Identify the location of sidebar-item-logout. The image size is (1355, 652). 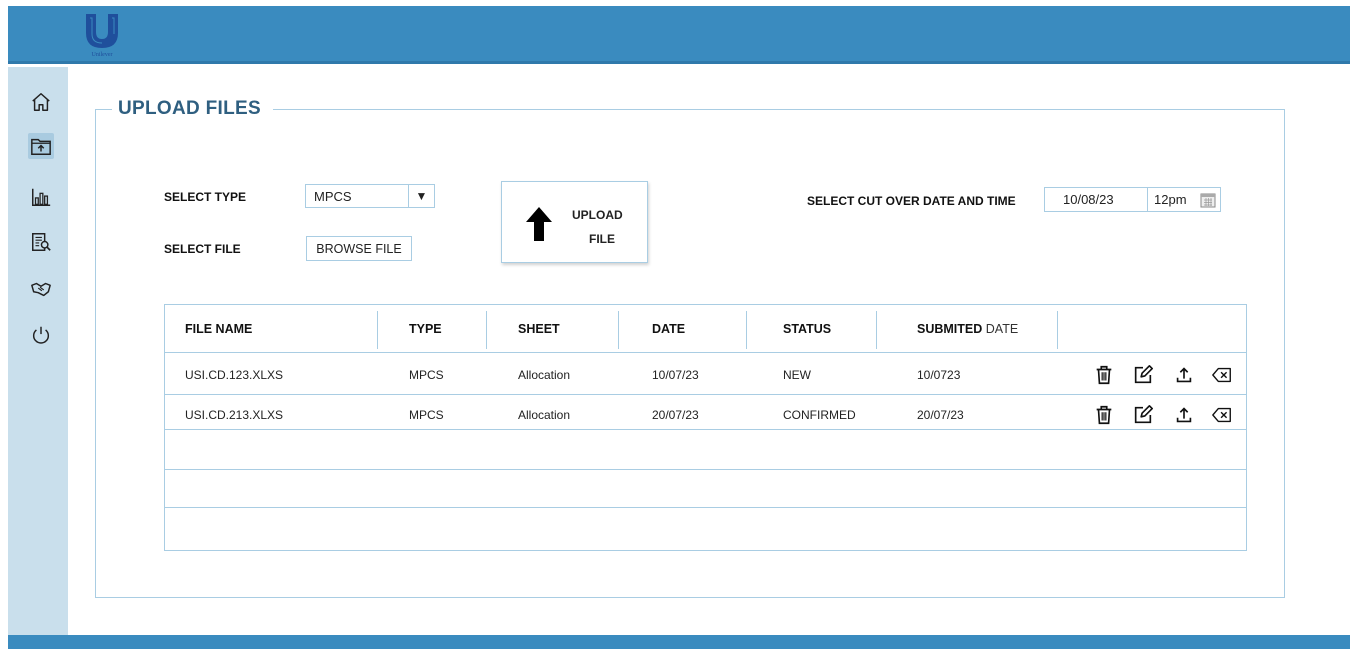
(41, 335).